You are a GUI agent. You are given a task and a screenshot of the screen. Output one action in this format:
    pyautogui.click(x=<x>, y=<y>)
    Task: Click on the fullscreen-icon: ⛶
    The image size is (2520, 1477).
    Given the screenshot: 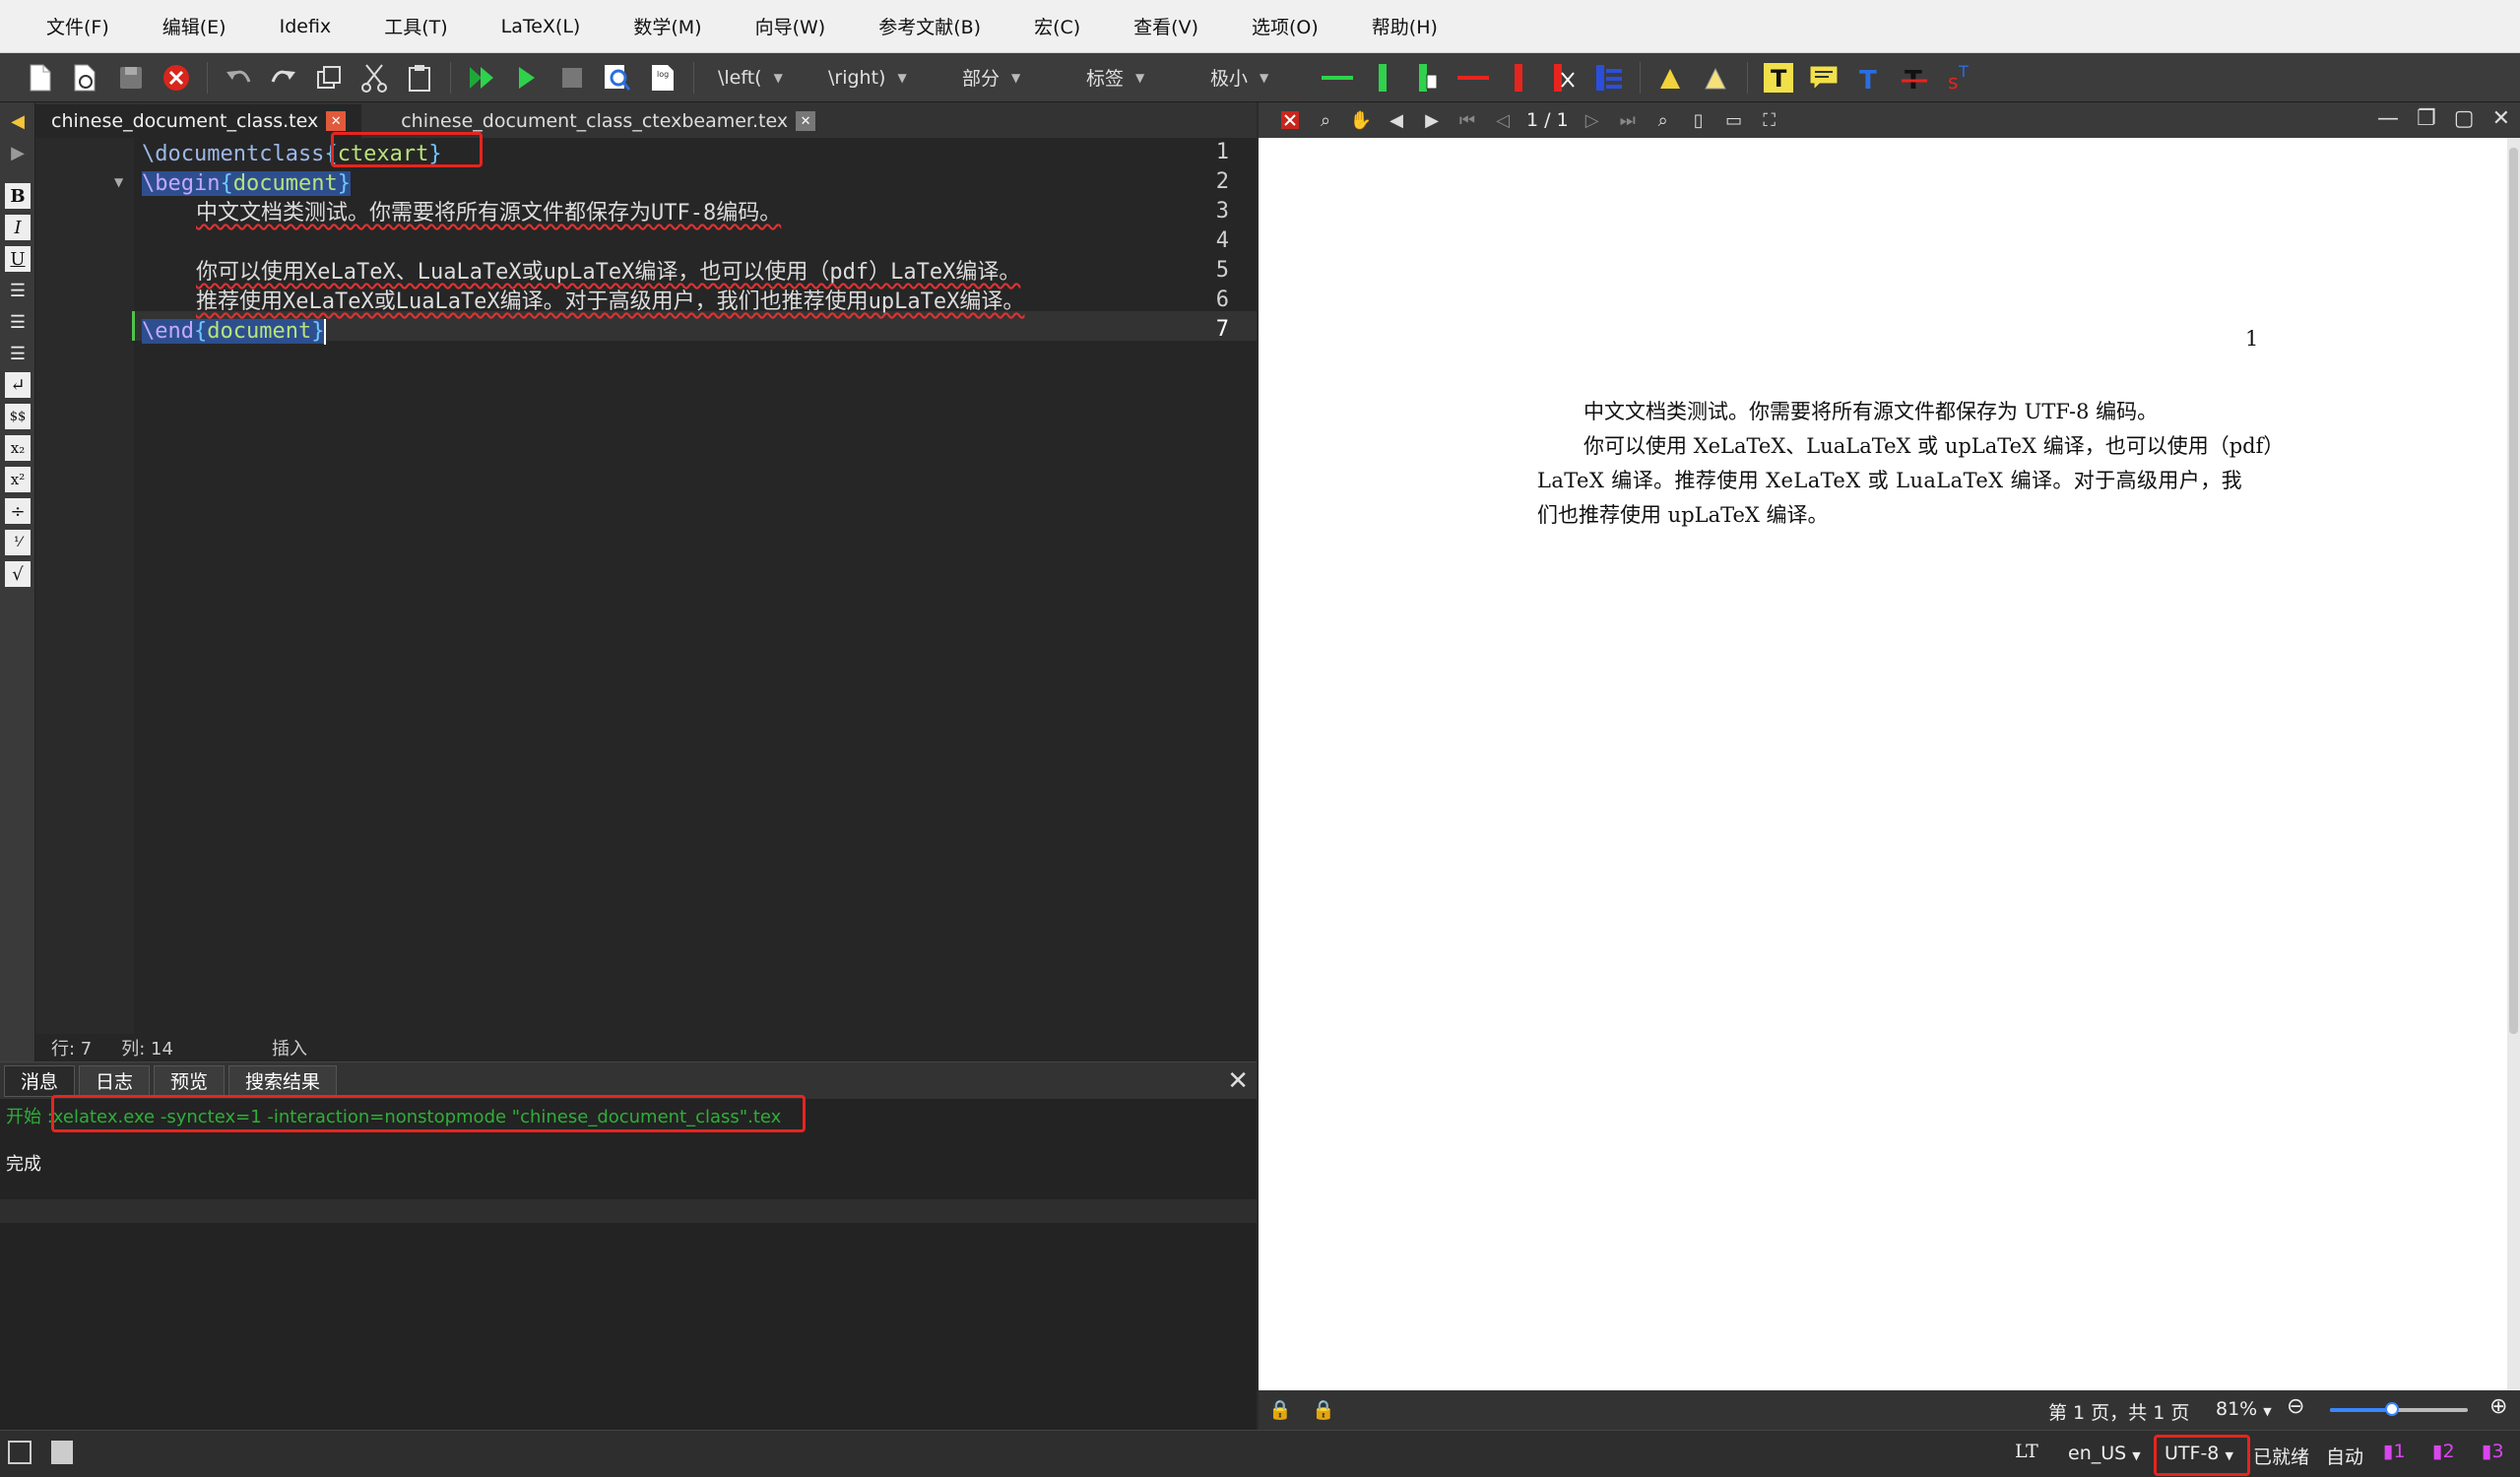 What is the action you would take?
    pyautogui.click(x=1769, y=120)
    